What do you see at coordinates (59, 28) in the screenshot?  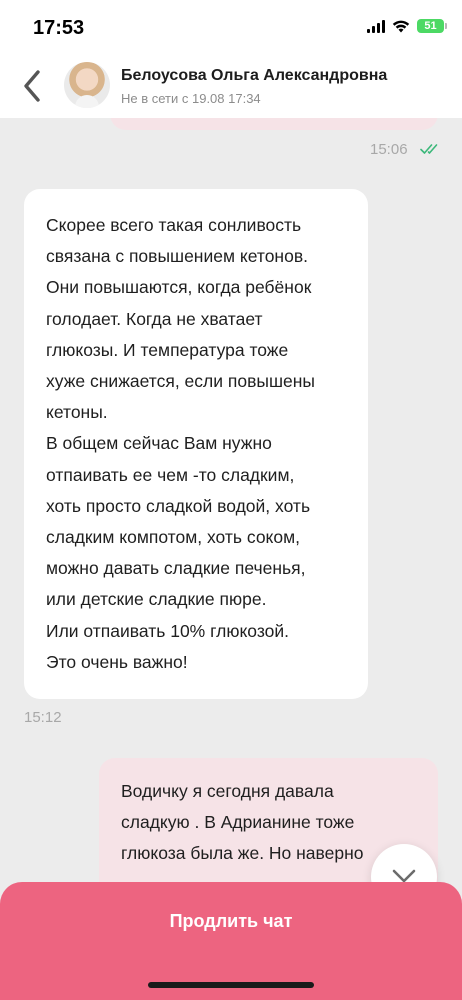 I see `status-time: 17:53` at bounding box center [59, 28].